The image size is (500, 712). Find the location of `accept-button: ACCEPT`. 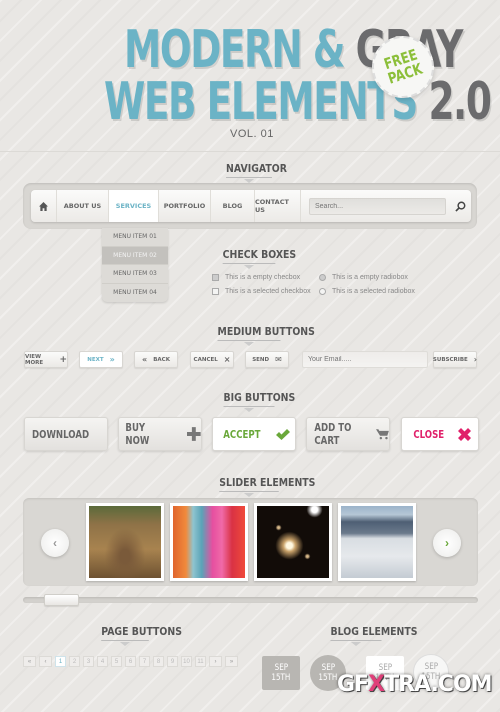

accept-button: ACCEPT is located at coordinates (254, 434).